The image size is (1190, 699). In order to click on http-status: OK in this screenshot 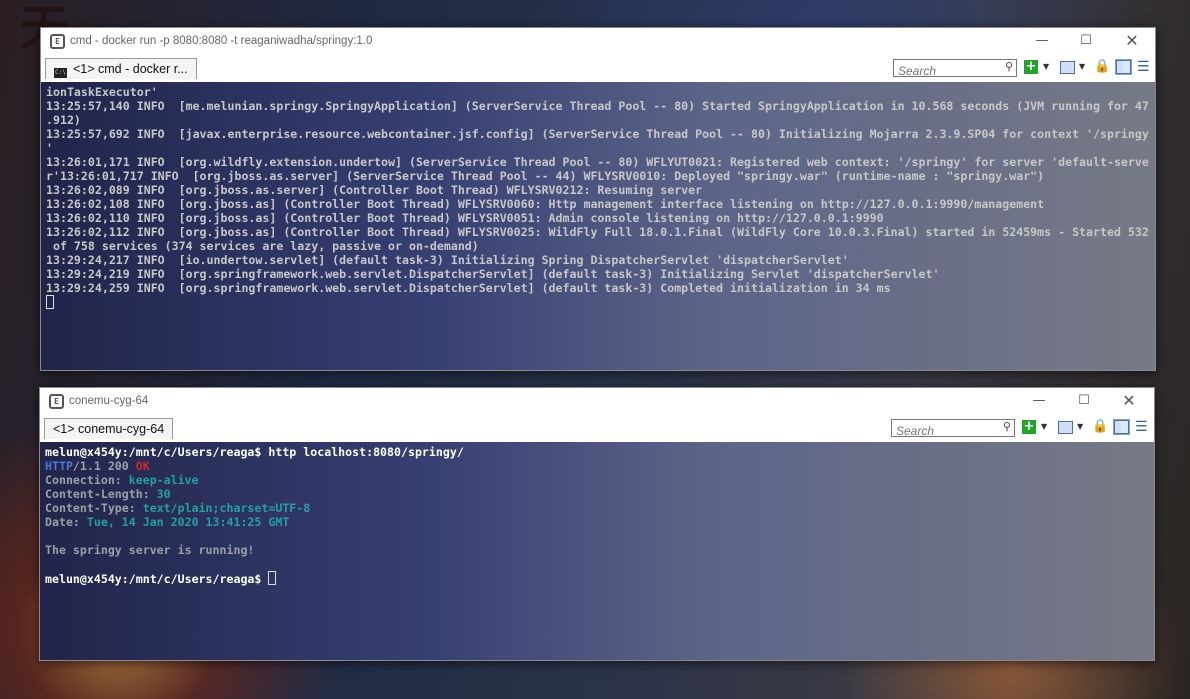, I will do `click(142, 466)`.